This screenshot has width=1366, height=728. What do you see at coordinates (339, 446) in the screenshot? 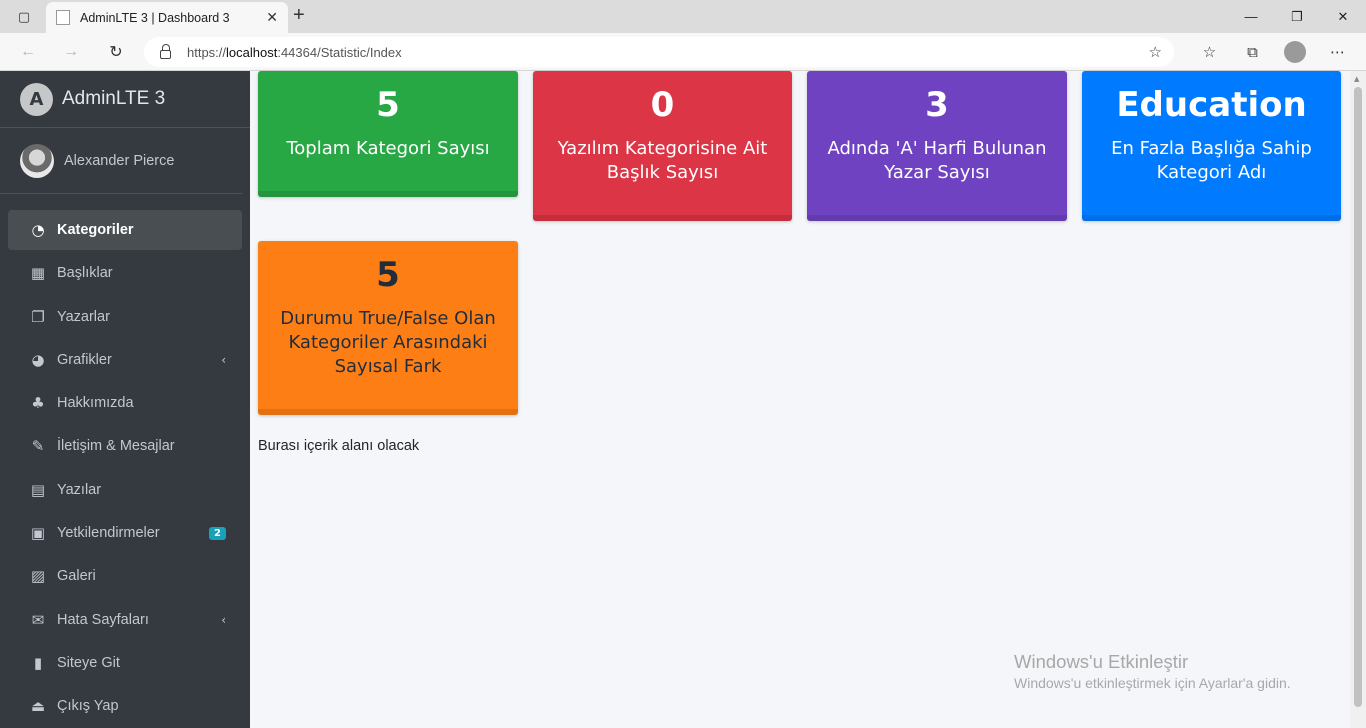
I see `content-placeholder-text: Burası içerik alanı olacak` at bounding box center [339, 446].